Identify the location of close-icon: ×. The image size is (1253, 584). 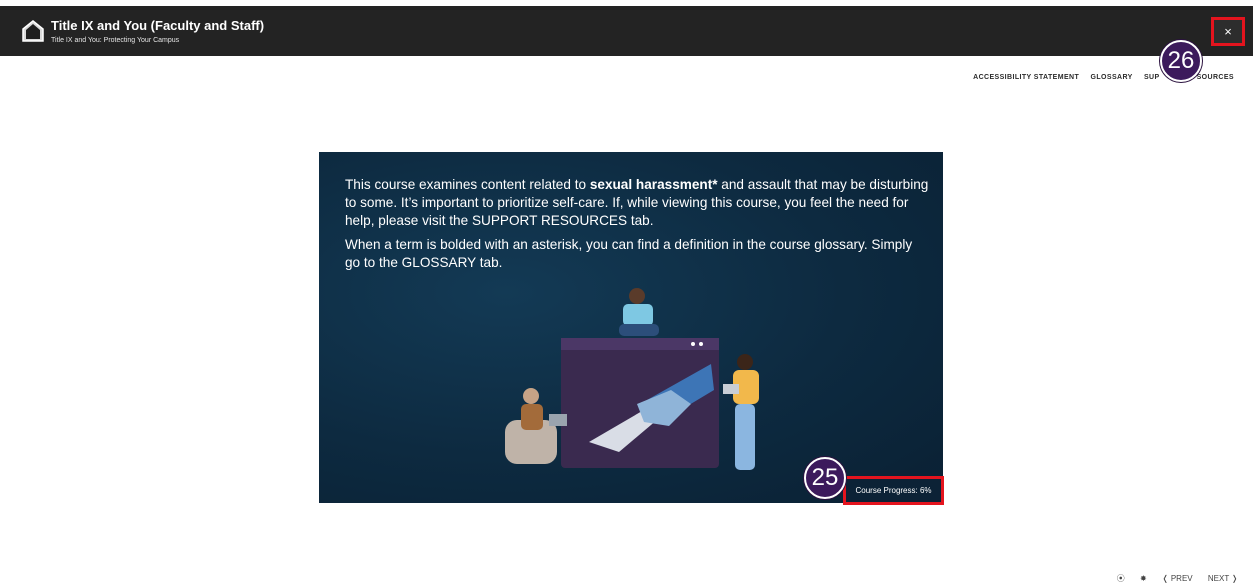
(1228, 31).